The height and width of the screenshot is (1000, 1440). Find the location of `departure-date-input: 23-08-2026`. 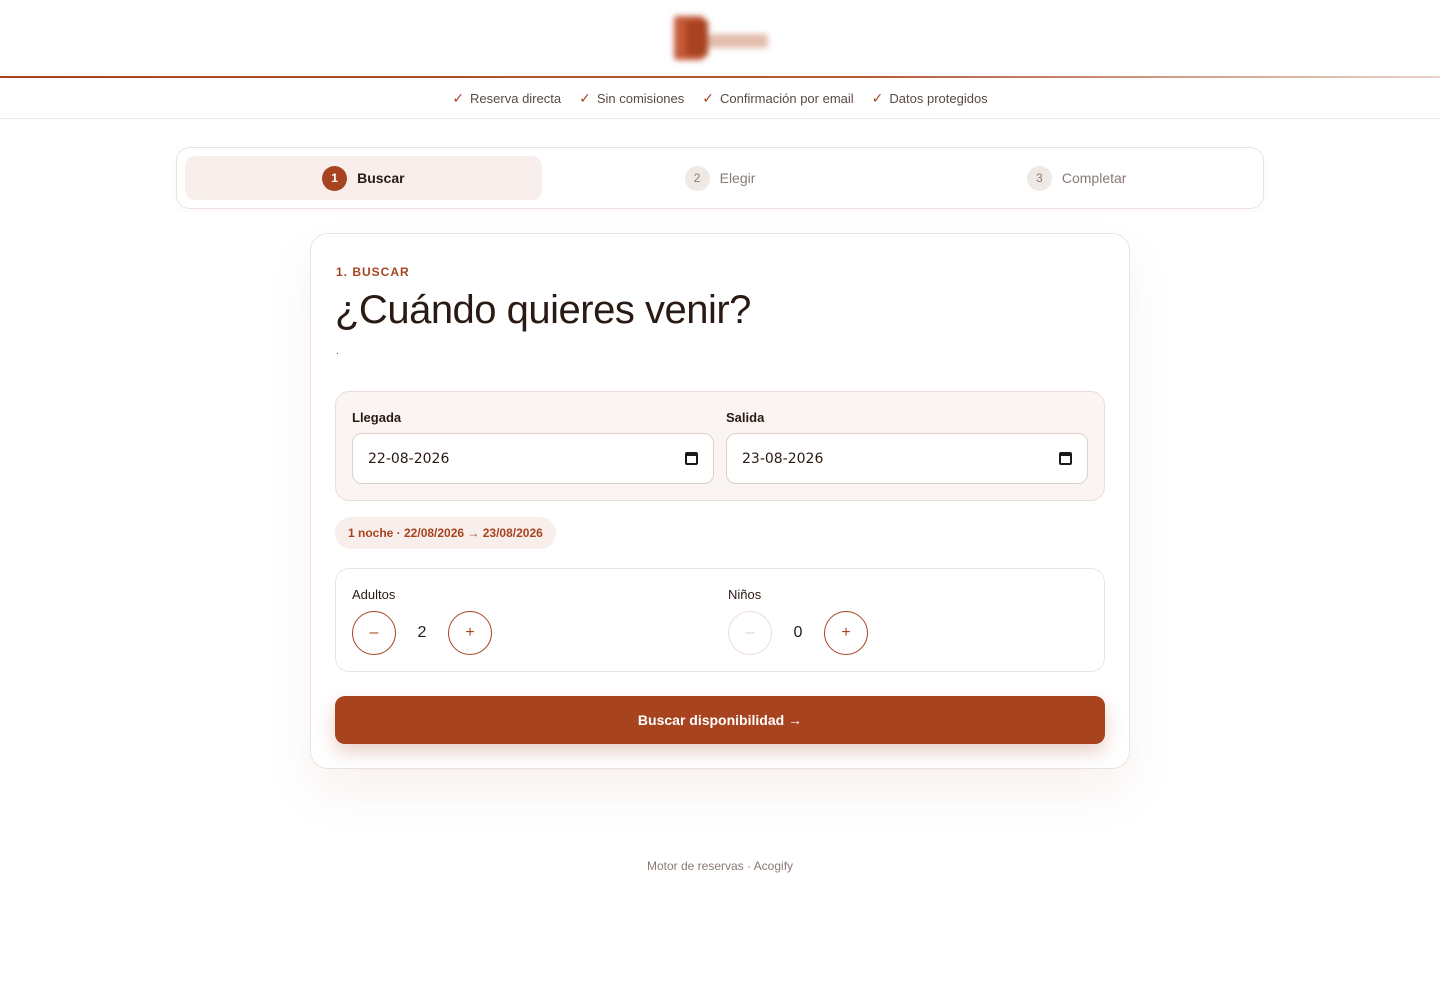

departure-date-input: 23-08-2026 is located at coordinates (907, 458).